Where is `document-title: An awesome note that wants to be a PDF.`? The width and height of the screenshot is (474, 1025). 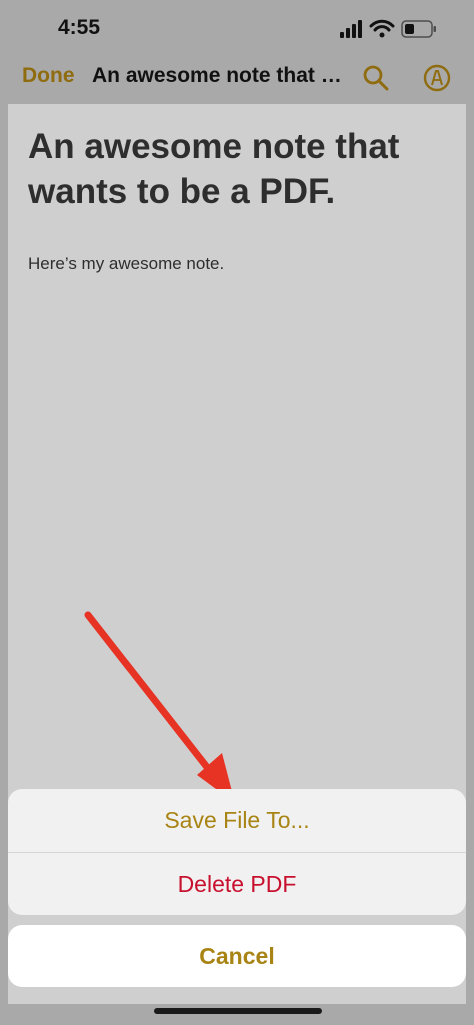
document-title: An awesome note that wants to be a PDF. is located at coordinates (214, 169).